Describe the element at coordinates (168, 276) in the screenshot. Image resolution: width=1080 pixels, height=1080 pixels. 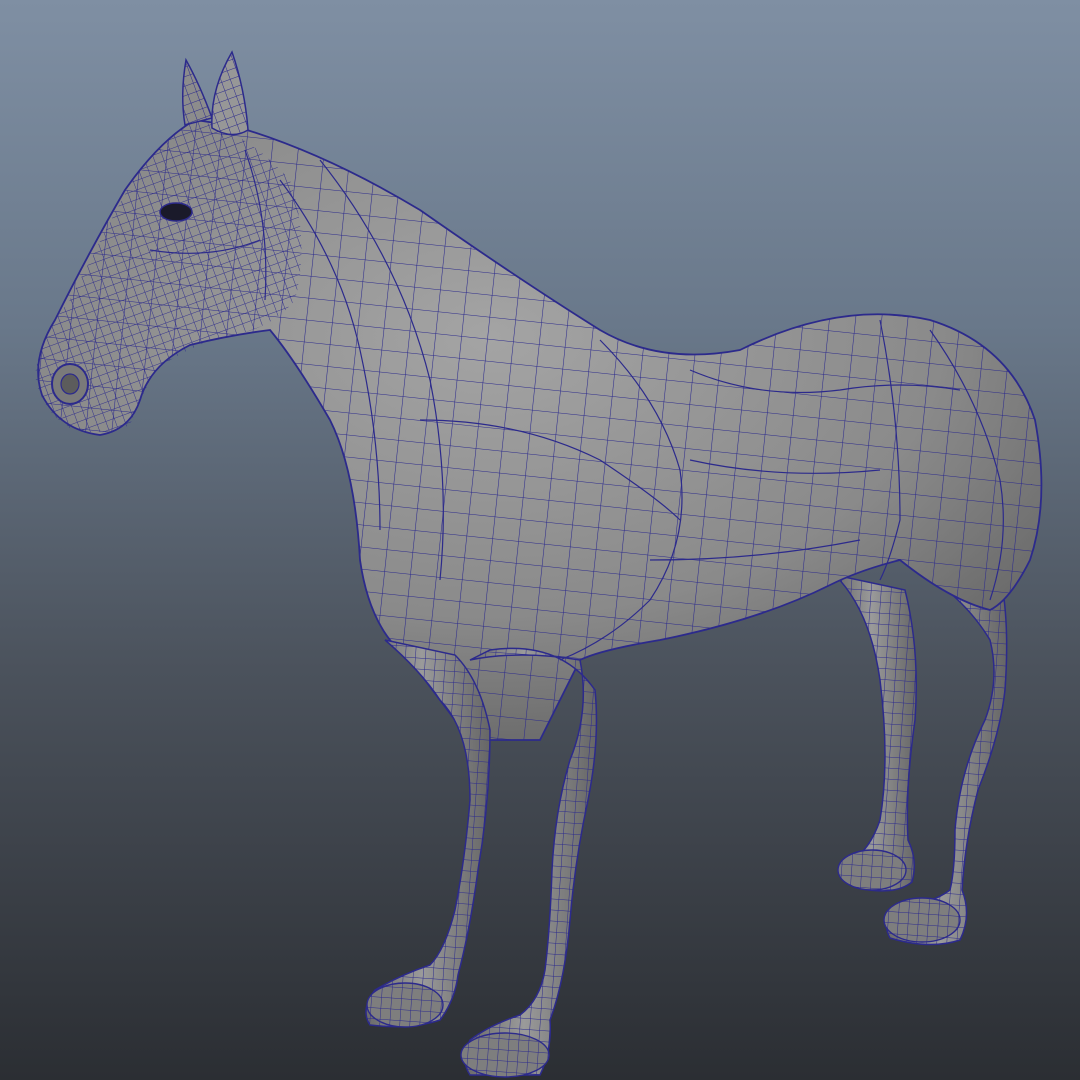
I see `horse-head` at that location.